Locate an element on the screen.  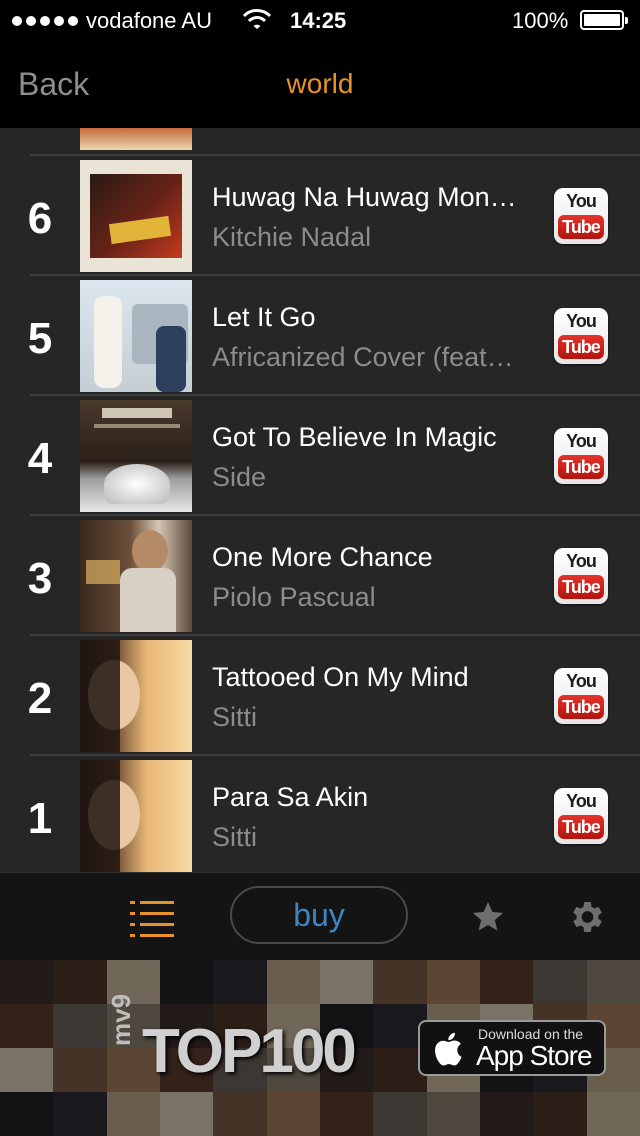
navigation-bar: Back world is located at coordinates (320, 84).